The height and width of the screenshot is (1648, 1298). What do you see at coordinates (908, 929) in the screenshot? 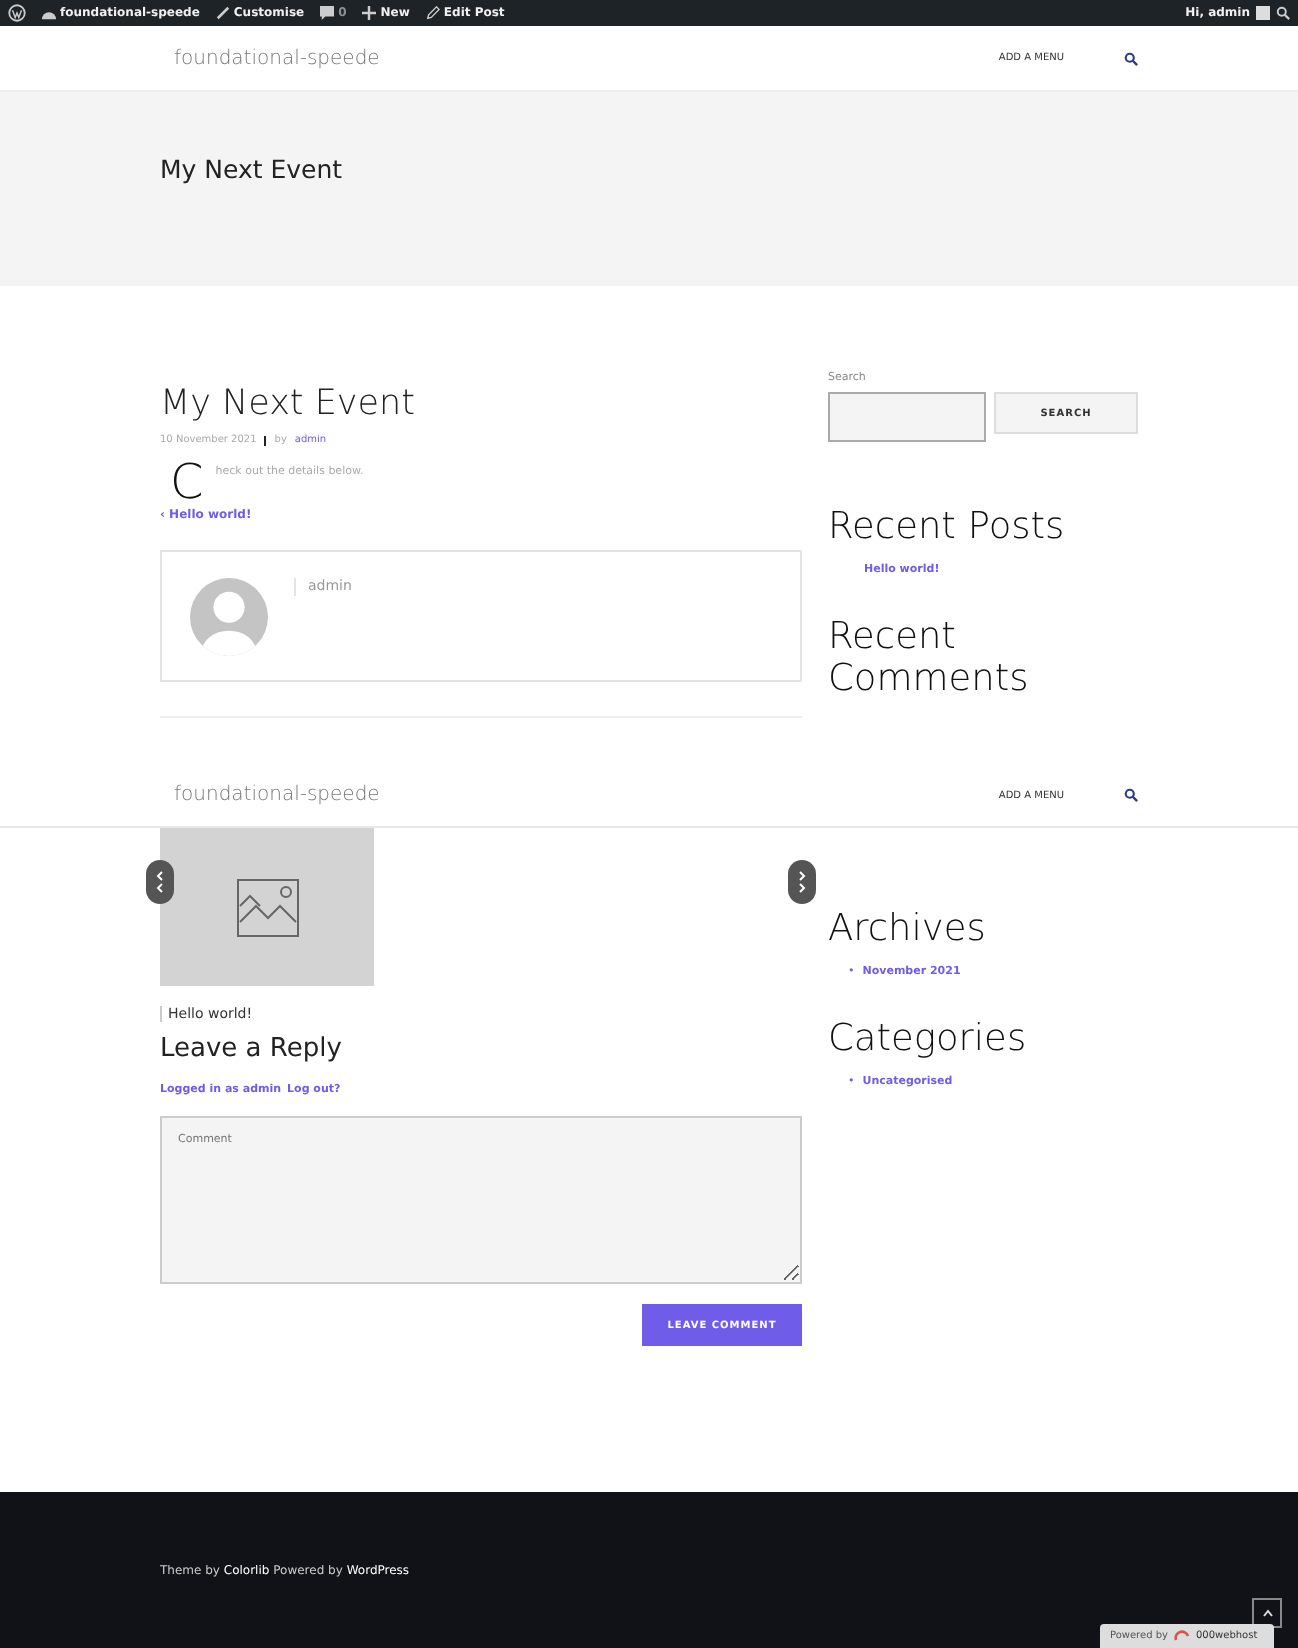
I see `widget-title: Archives` at bounding box center [908, 929].